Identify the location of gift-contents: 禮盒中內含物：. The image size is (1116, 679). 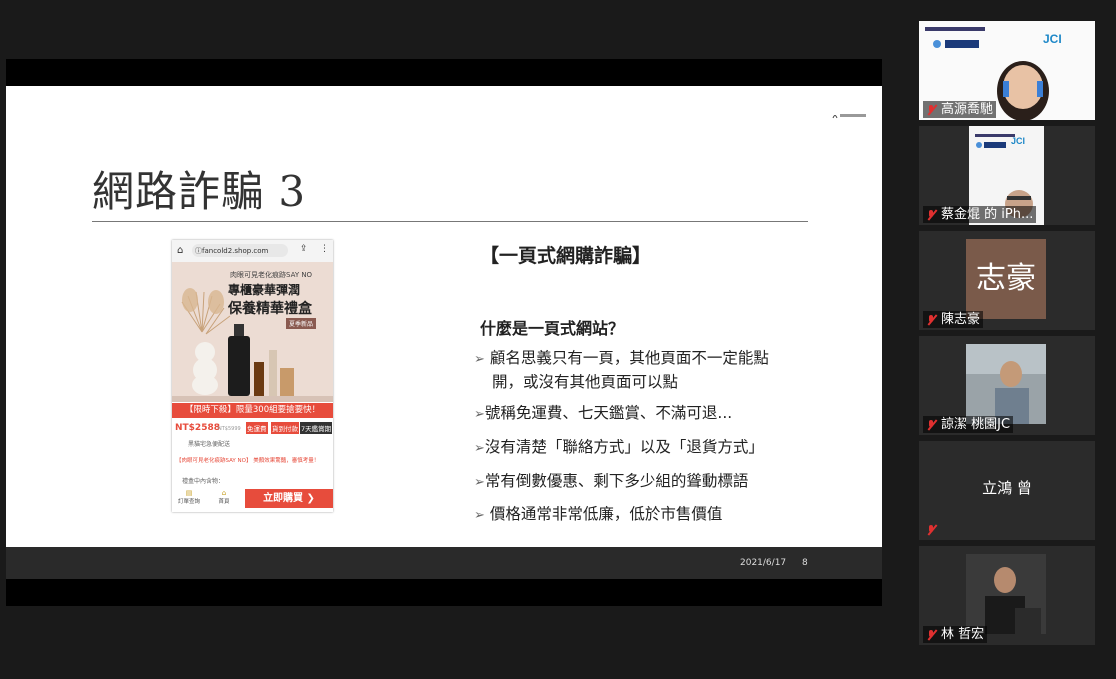
(203, 481).